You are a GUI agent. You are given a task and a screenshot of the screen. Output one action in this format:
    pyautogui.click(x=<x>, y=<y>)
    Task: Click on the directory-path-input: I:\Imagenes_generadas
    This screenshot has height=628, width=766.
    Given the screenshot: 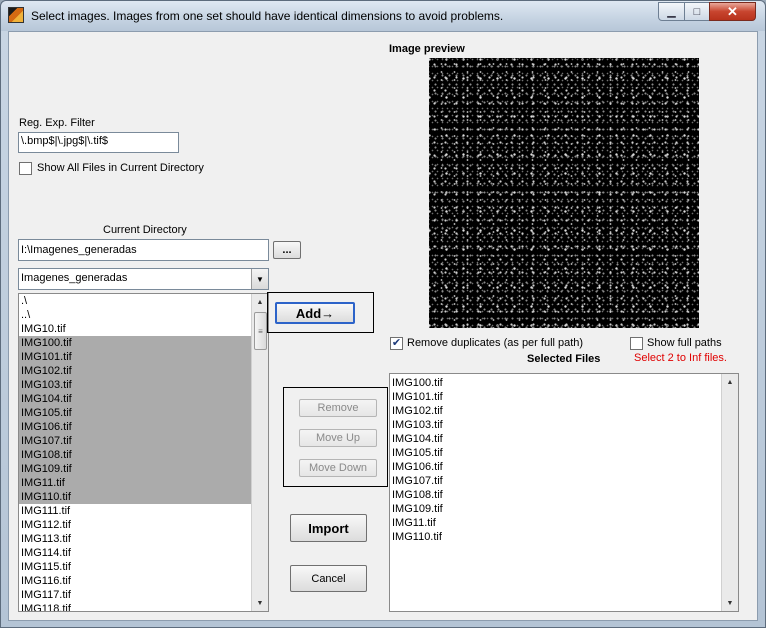 What is the action you would take?
    pyautogui.click(x=143, y=250)
    